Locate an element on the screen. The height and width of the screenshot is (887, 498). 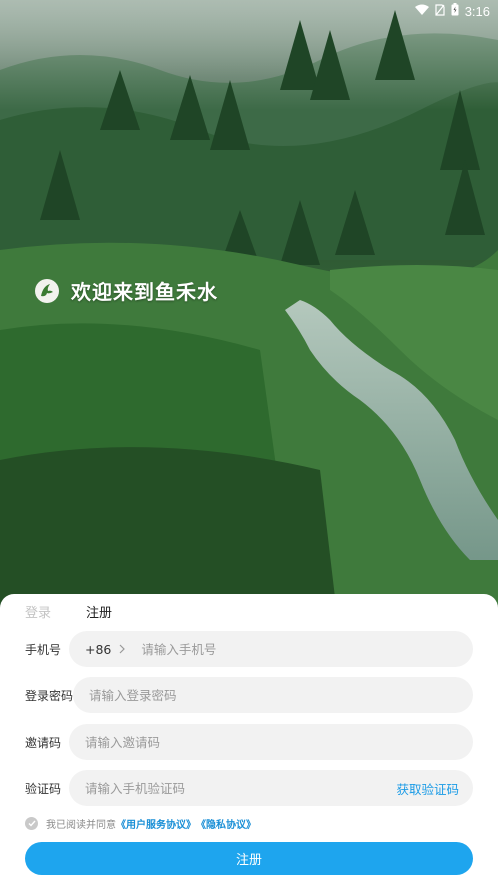
password-input is located at coordinates (274, 695).